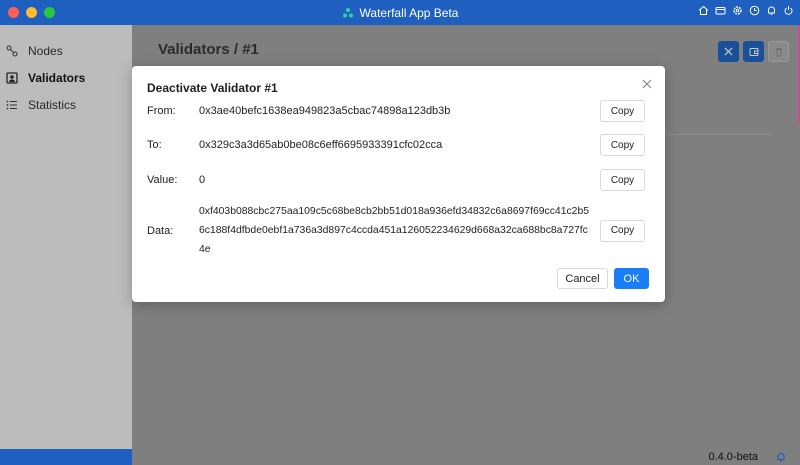 This screenshot has width=800, height=465. Describe the element at coordinates (162, 180) in the screenshot. I see `value-label: Value:` at that location.